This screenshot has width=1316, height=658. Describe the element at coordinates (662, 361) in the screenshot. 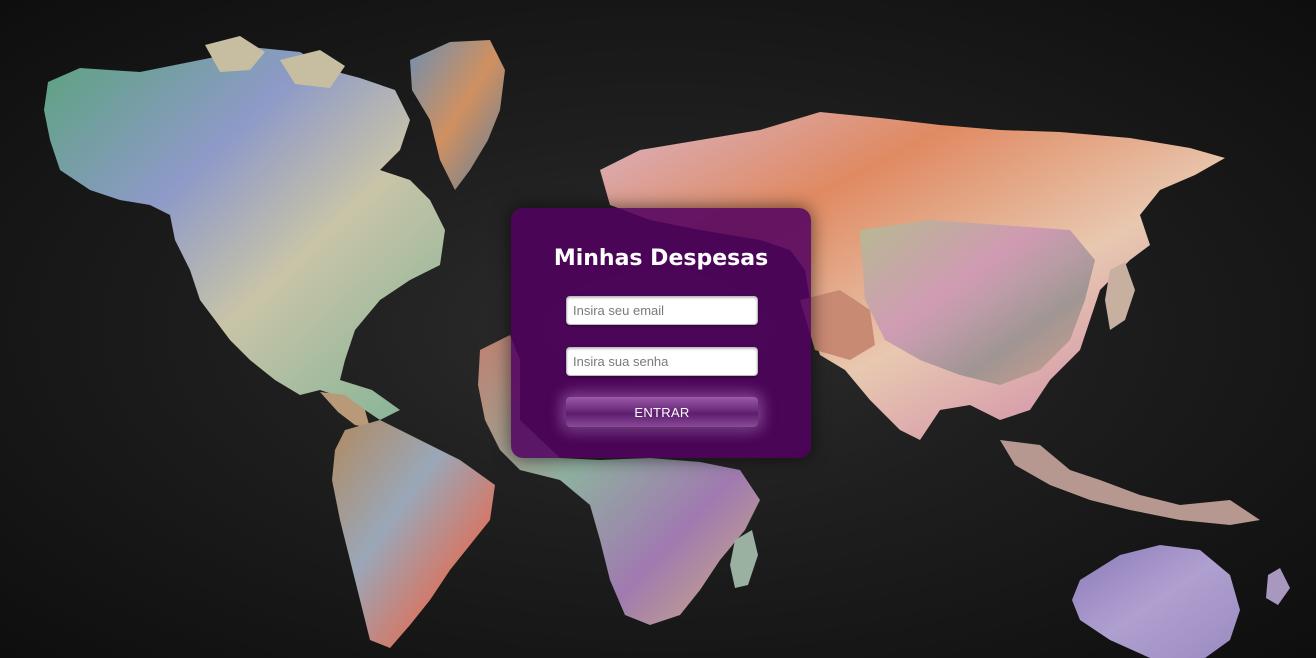

I see `password-field` at that location.